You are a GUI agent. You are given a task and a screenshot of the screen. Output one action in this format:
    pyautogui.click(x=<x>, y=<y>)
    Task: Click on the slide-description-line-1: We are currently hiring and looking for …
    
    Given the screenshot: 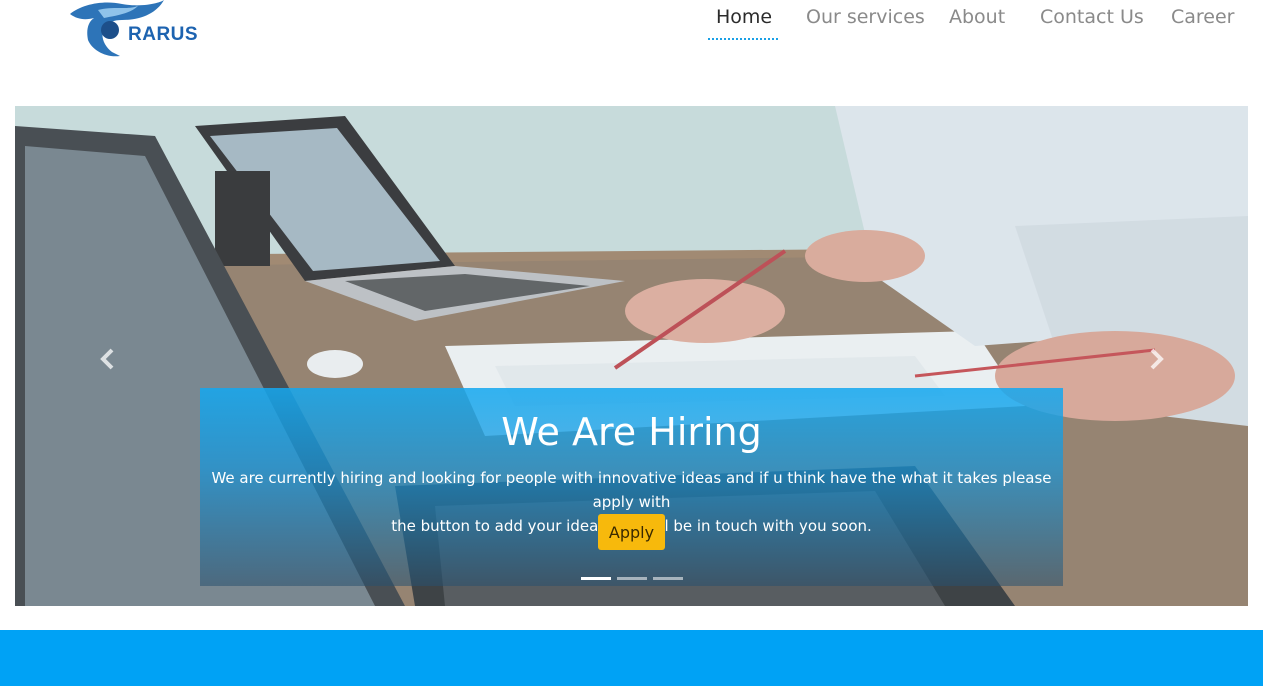 What is the action you would take?
    pyautogui.click(x=631, y=490)
    